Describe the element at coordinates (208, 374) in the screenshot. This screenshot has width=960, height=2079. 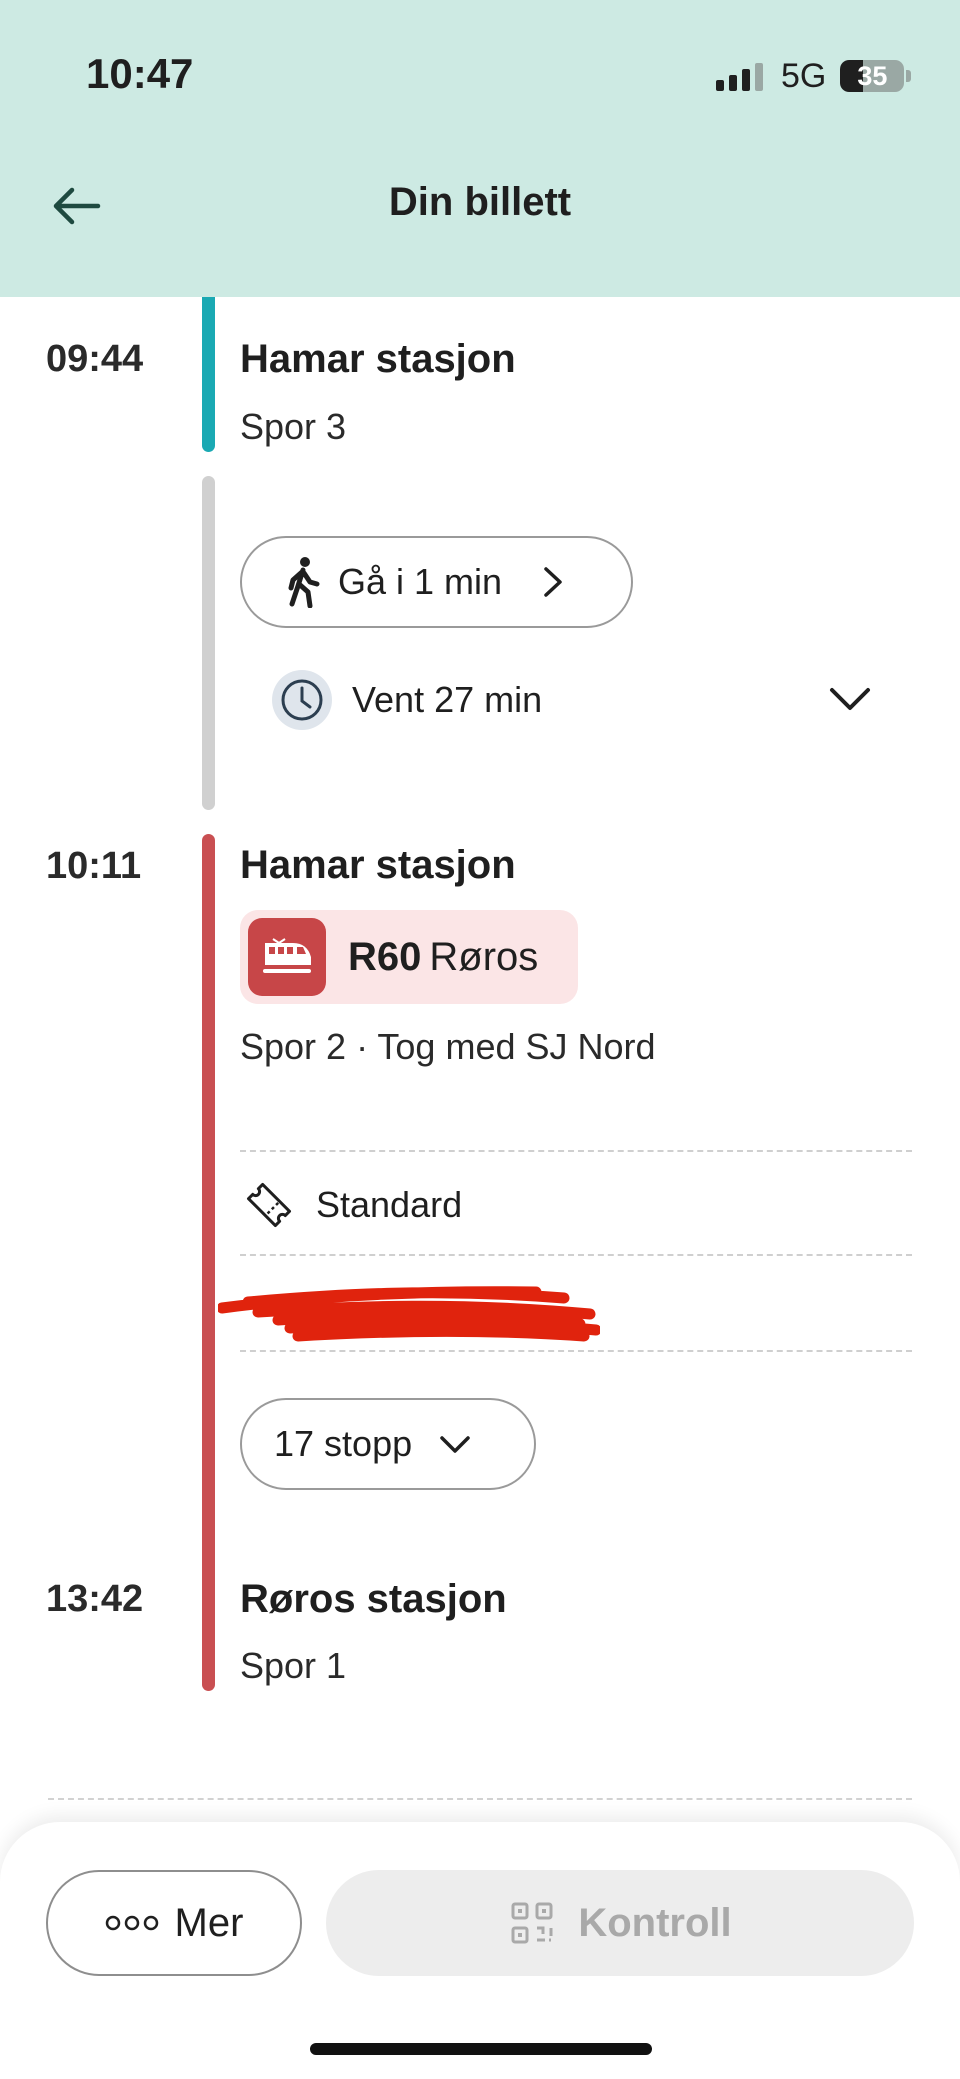
I see `leg1-timeline-bar` at that location.